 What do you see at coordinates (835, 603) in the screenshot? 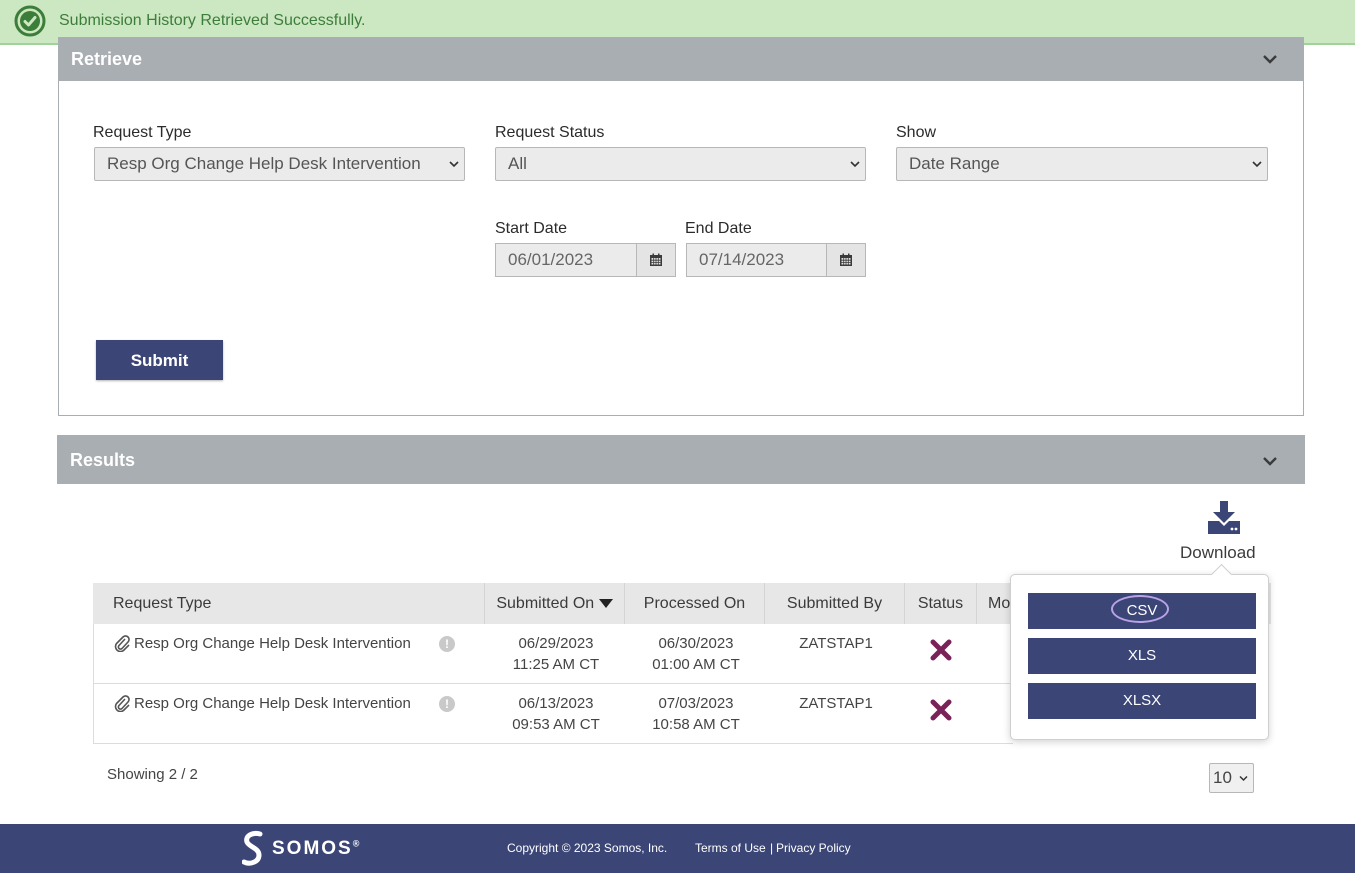
I see `column-header-submitted-by: Submitted By` at bounding box center [835, 603].